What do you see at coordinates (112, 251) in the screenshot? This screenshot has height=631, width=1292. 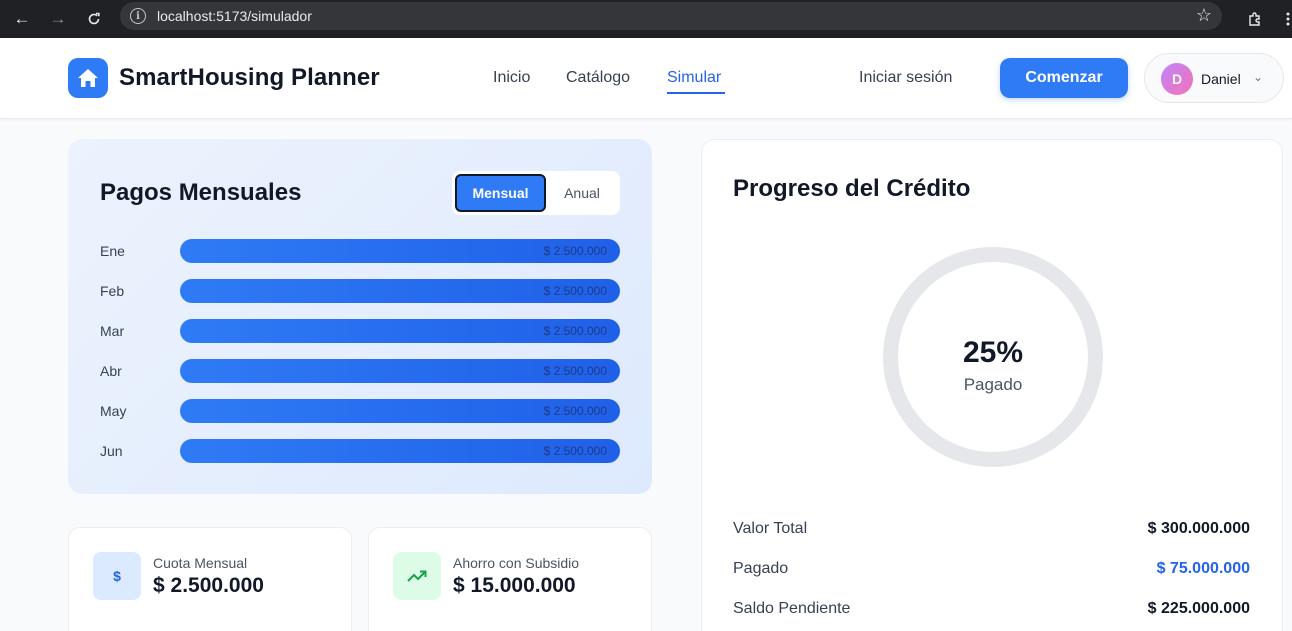 I see `month-label: Ene` at bounding box center [112, 251].